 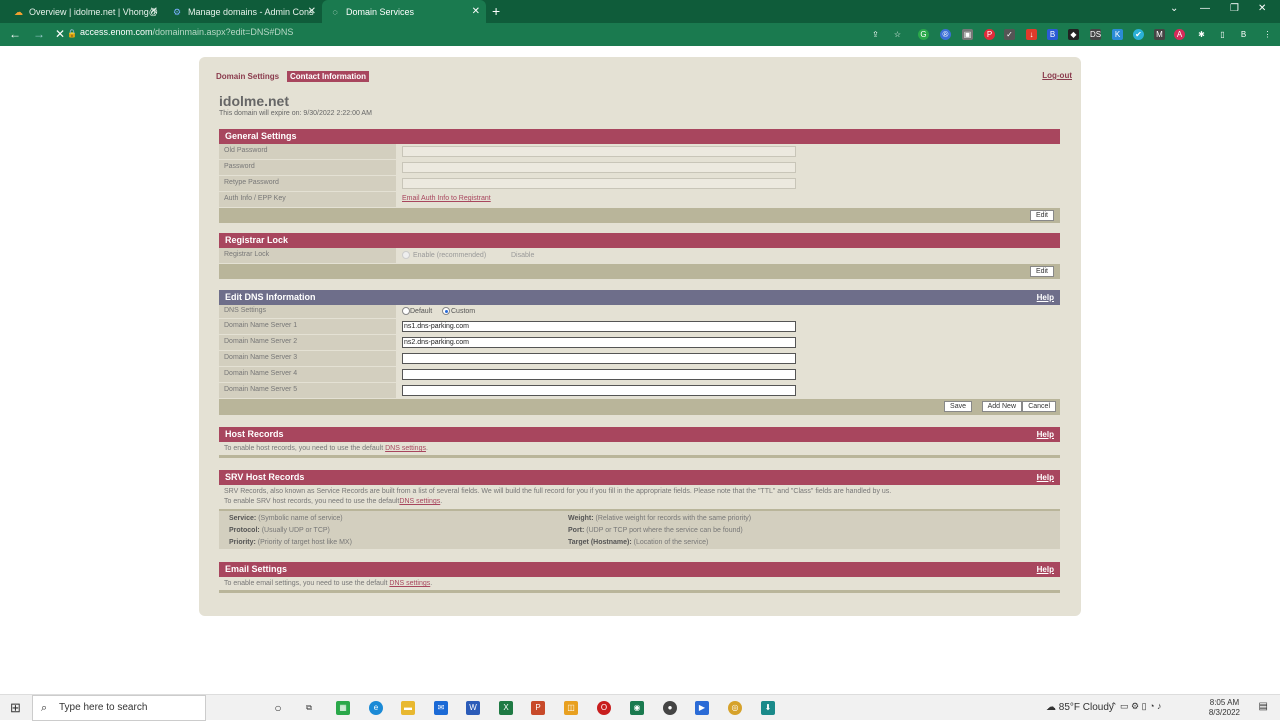 What do you see at coordinates (406, 311) in the screenshot?
I see `default-radio` at bounding box center [406, 311].